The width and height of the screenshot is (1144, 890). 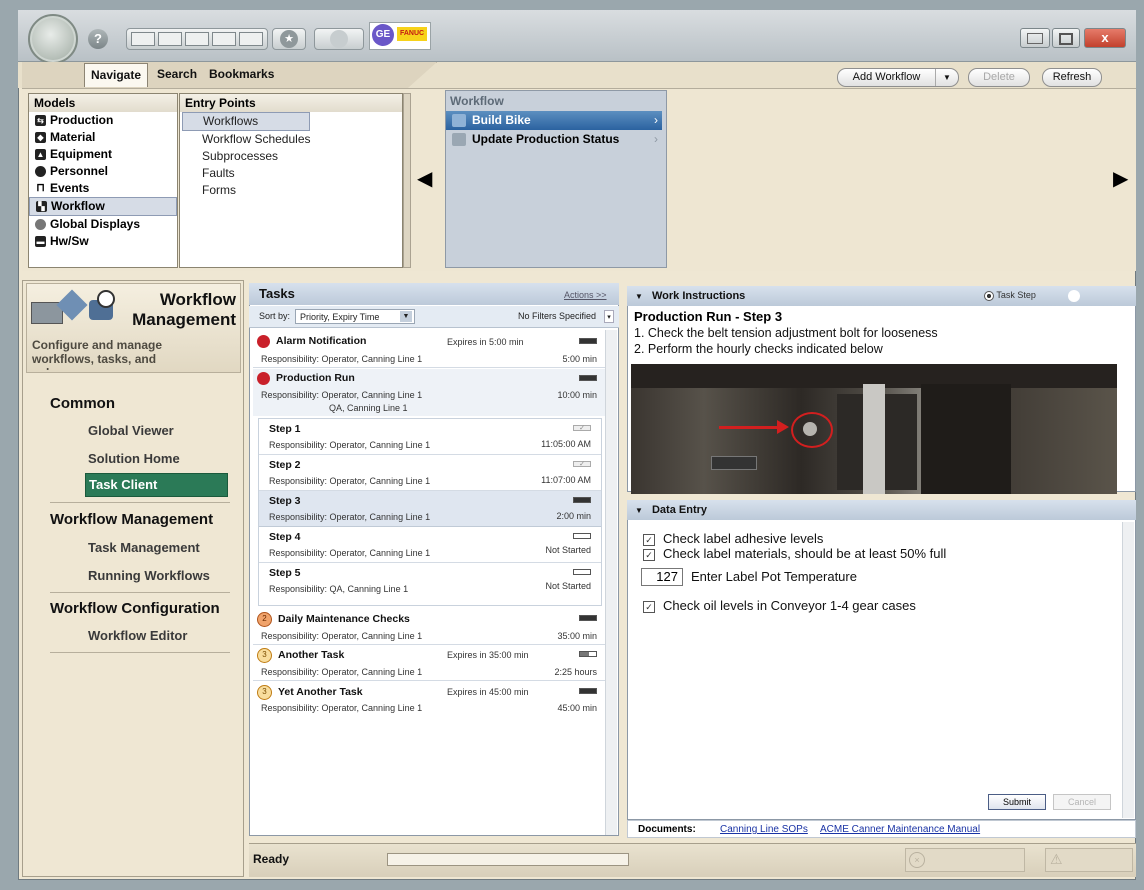 What do you see at coordinates (900, 829) in the screenshot?
I see `doc-link-maintenance-manual: ACME Canner Maintenance Manual` at bounding box center [900, 829].